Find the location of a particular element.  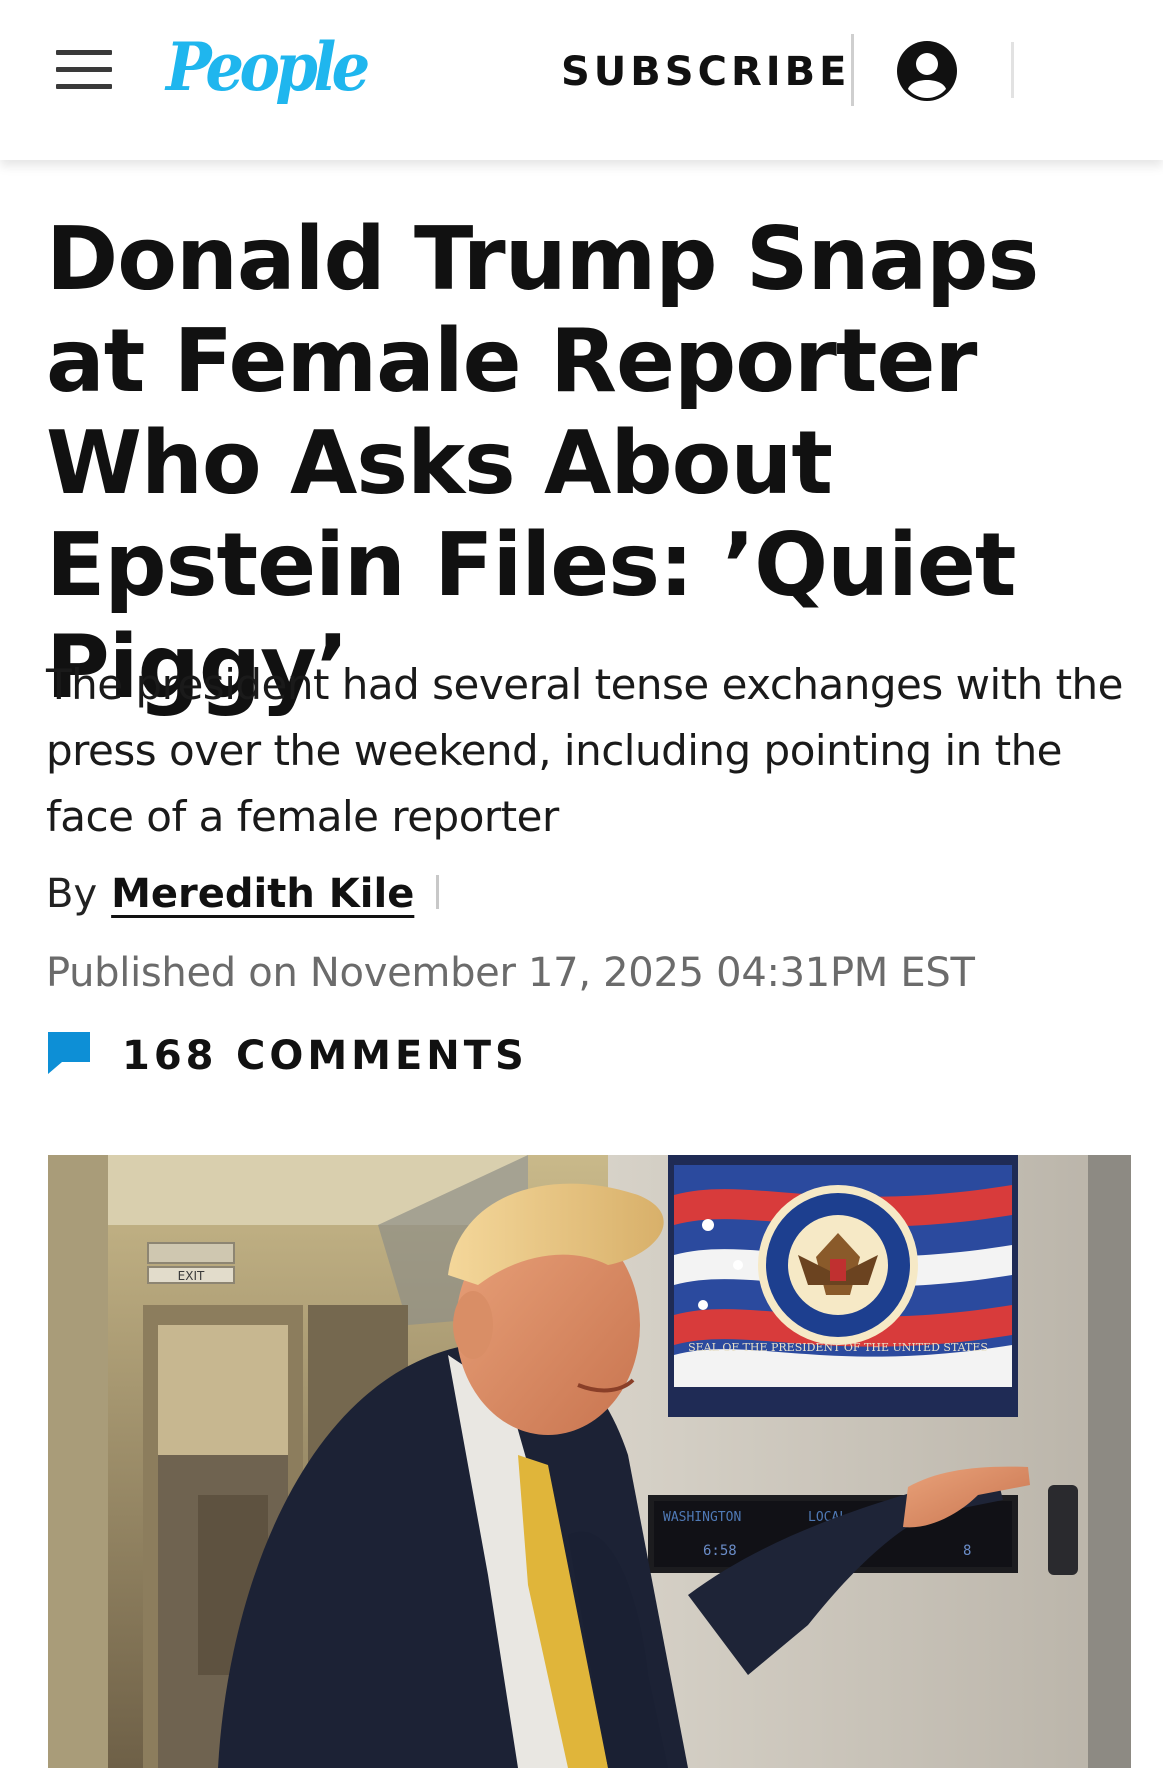

clock-washington-label: WASHINGTON is located at coordinates (702, 1517).